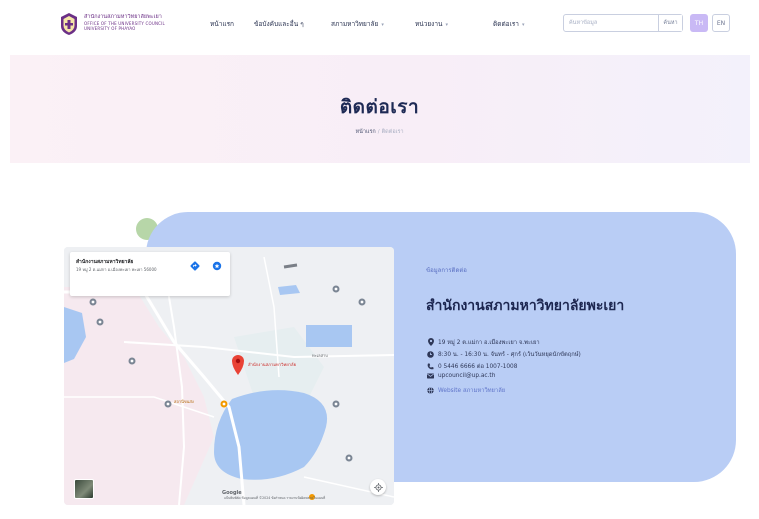 Image resolution: width=759 pixels, height=519 pixels. I want to click on language-en-button: EN, so click(721, 23).